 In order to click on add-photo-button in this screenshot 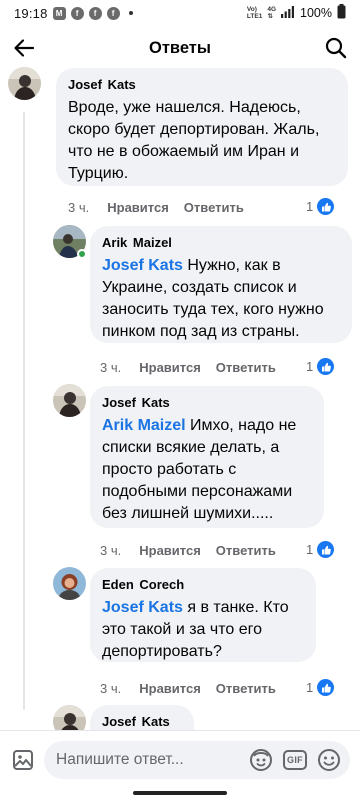, I will do `click(23, 760)`.